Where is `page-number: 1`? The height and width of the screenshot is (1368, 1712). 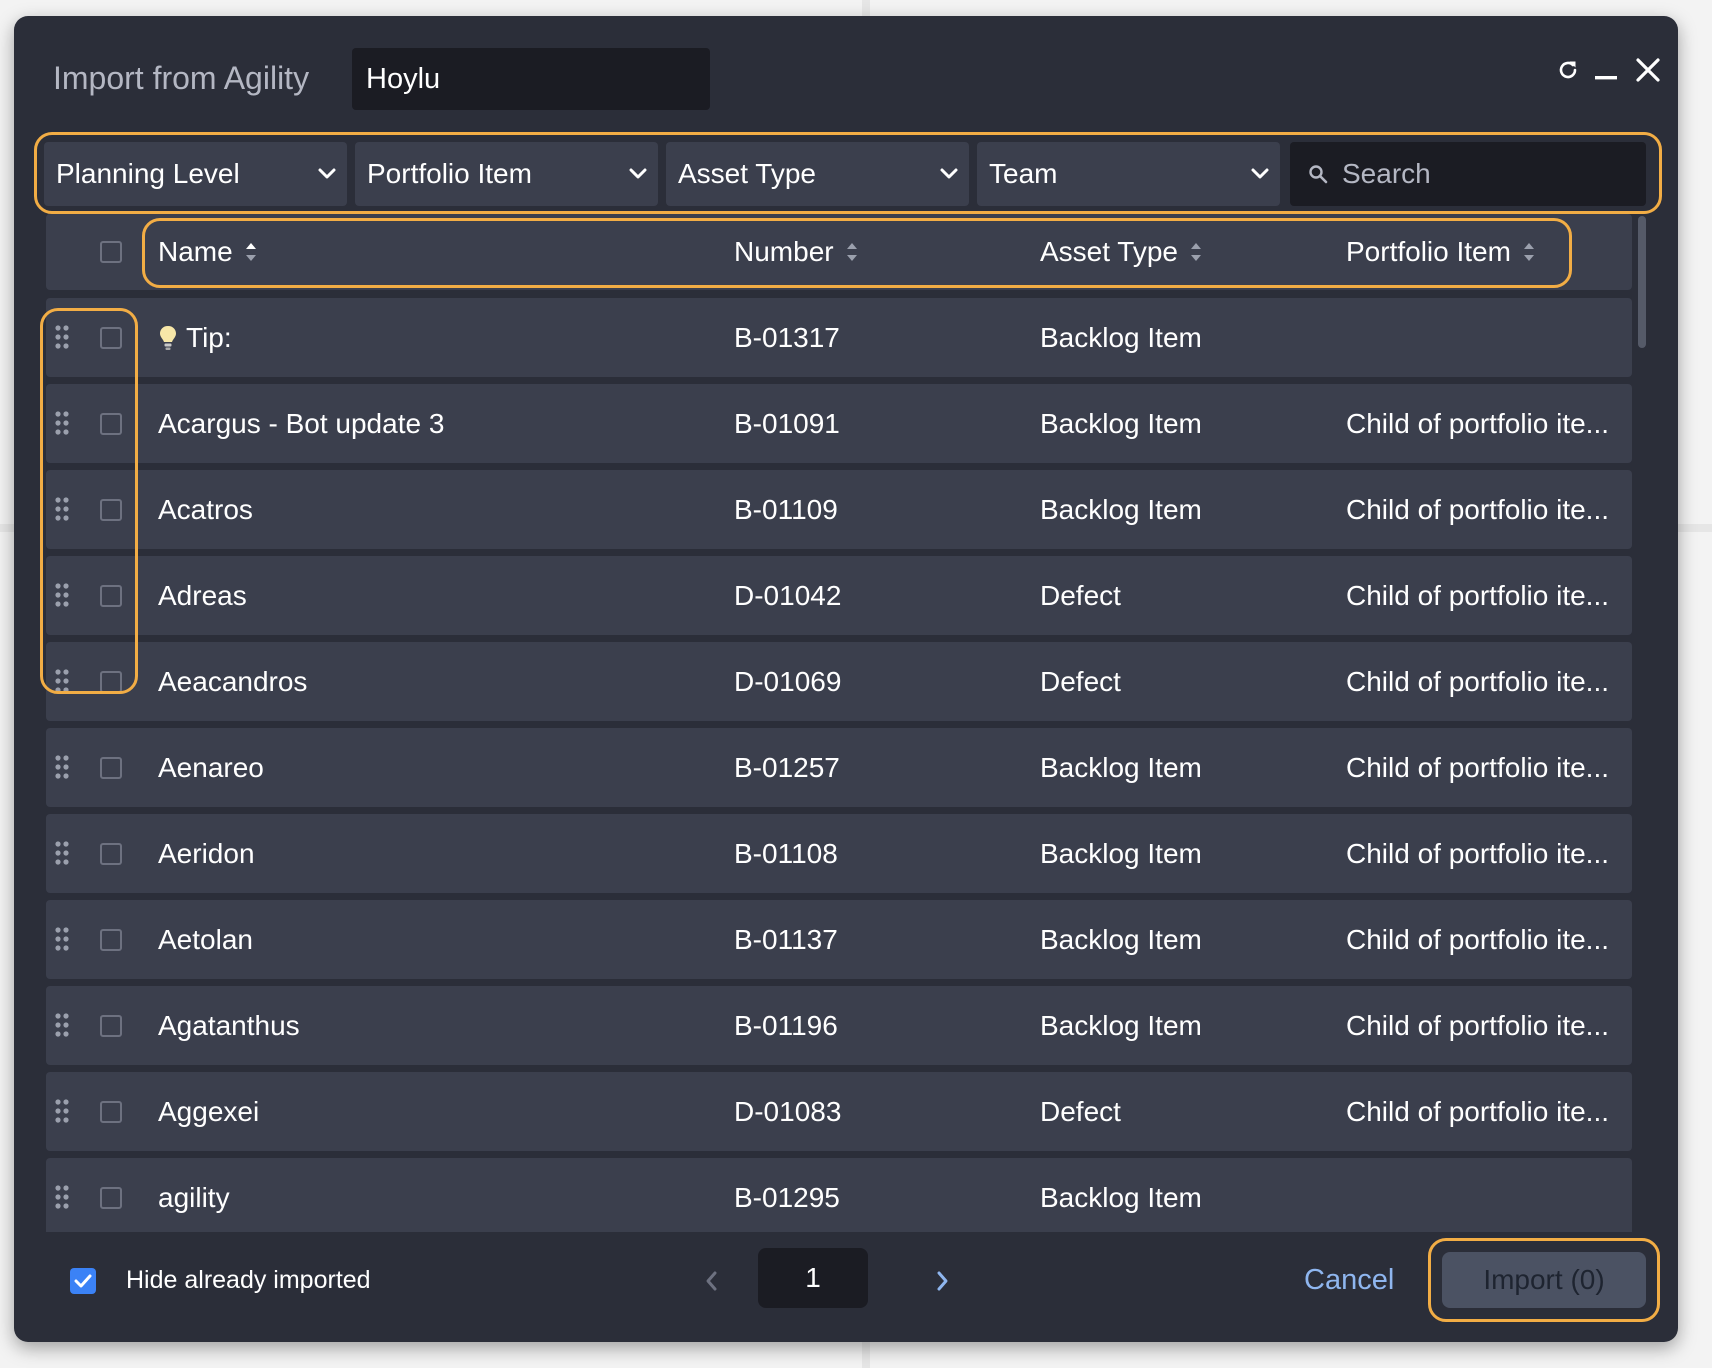
page-number: 1 is located at coordinates (813, 1278).